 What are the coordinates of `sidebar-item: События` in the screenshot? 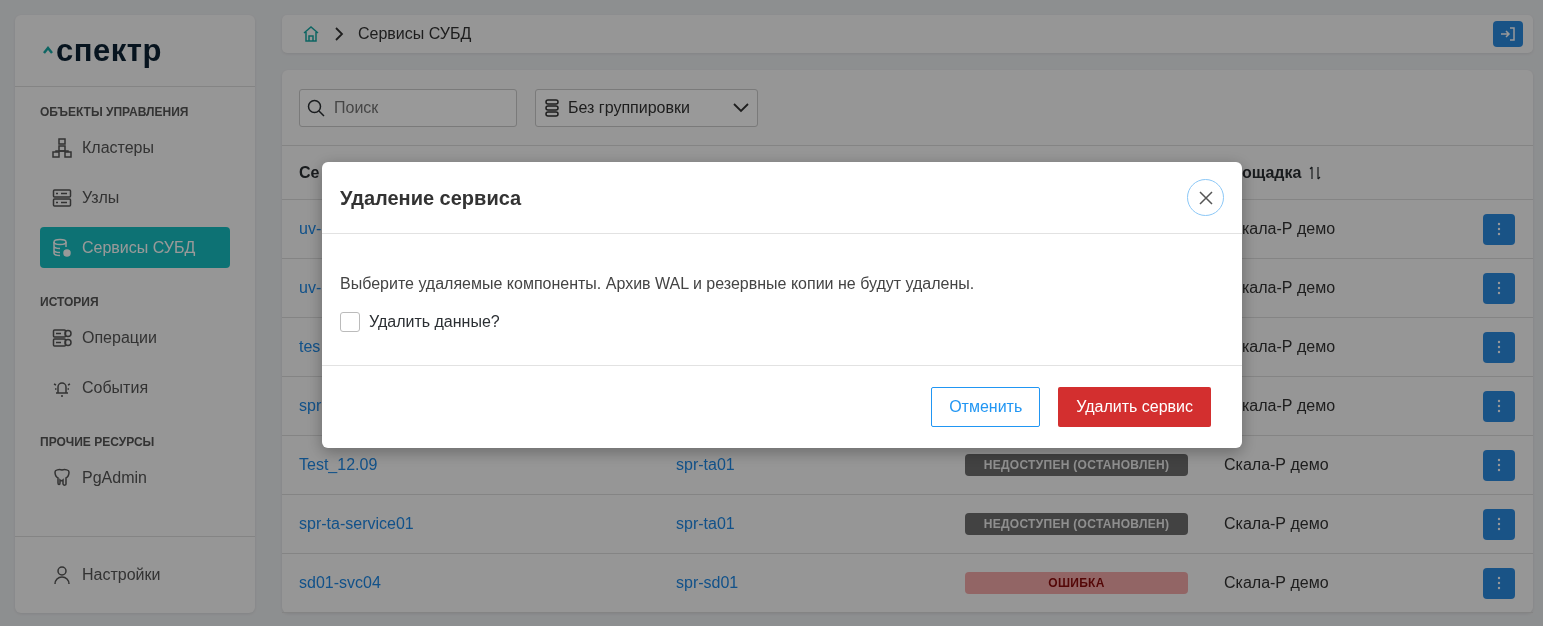 It's located at (135, 387).